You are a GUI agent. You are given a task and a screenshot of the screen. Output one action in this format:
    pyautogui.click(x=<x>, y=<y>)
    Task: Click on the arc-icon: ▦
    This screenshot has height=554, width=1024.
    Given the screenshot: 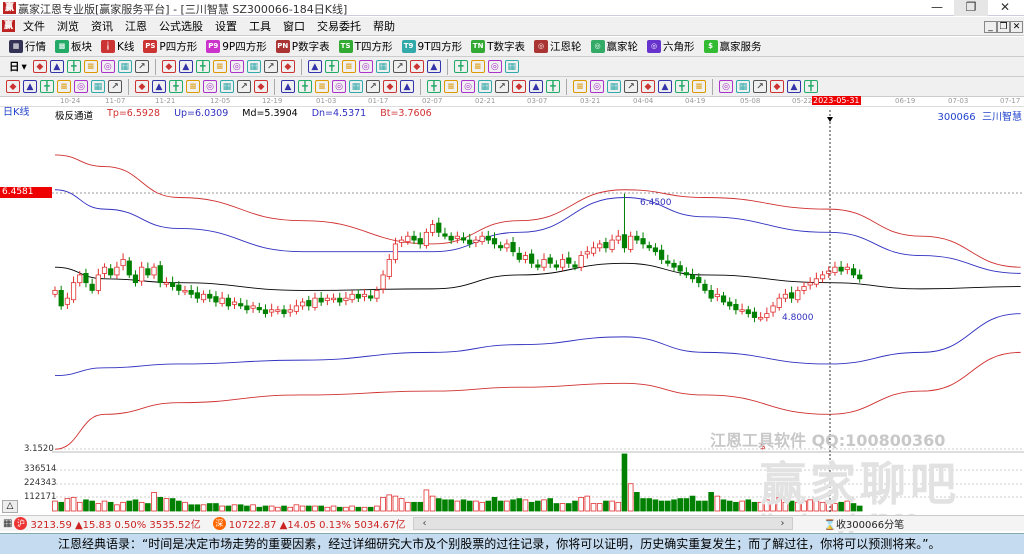 What is the action you would take?
    pyautogui.click(x=98, y=86)
    